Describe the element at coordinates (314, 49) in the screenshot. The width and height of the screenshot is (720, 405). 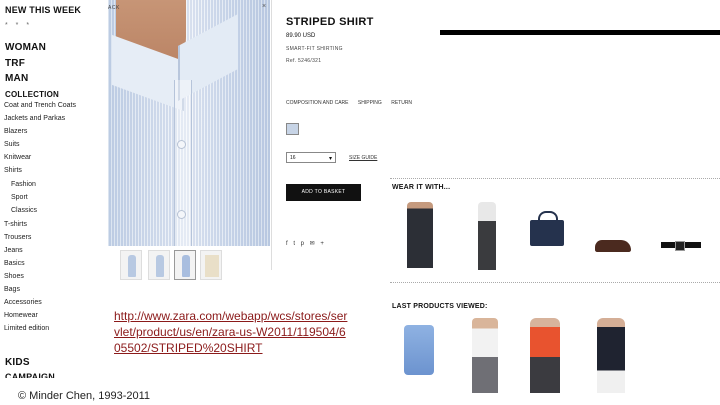
I see `product-category: SMART-FIT SHIRTING` at that location.